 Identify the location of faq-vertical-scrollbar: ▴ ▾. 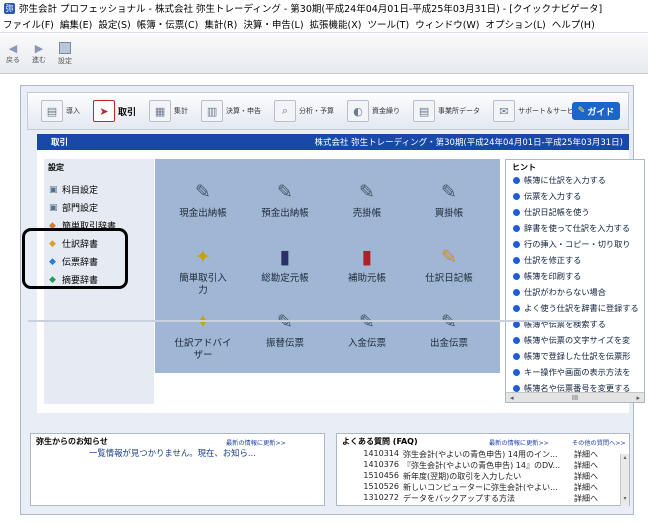
(624, 480).